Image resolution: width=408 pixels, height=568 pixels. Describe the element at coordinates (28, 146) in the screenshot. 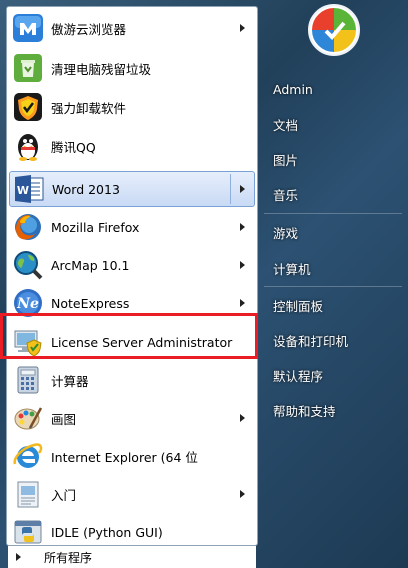

I see `qq-penguin-icon` at that location.